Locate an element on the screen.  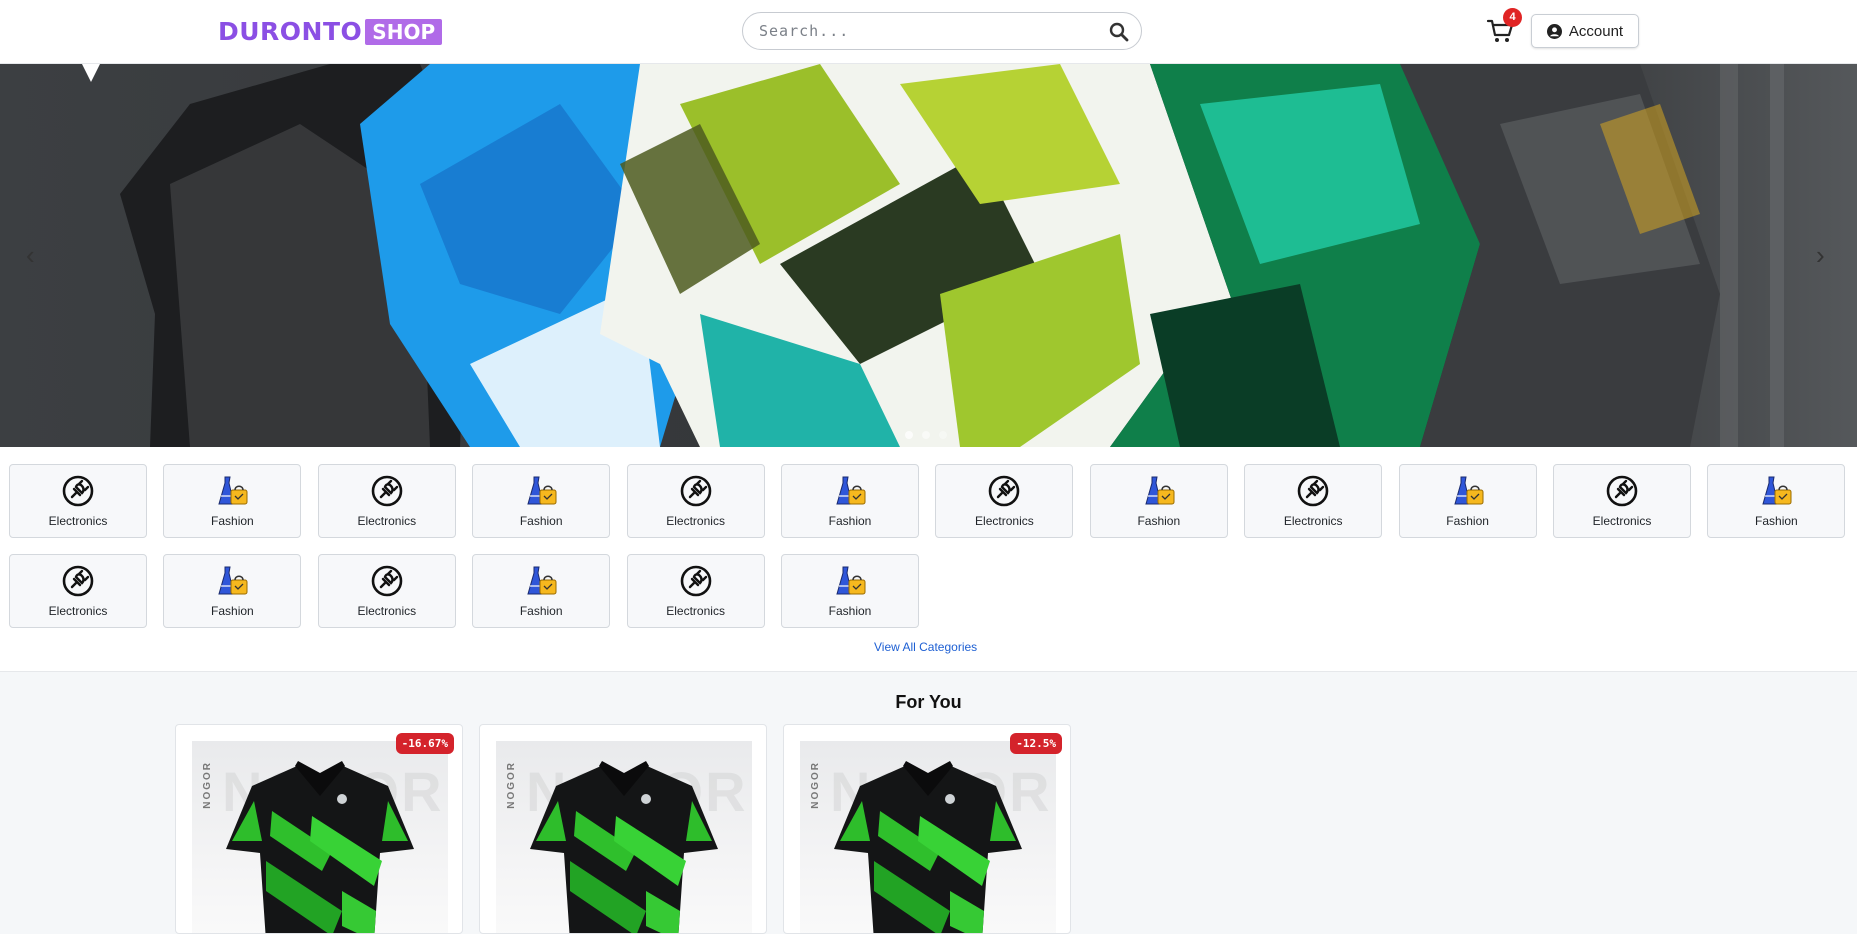
cart-count-badge: 4 is located at coordinates (1512, 17).